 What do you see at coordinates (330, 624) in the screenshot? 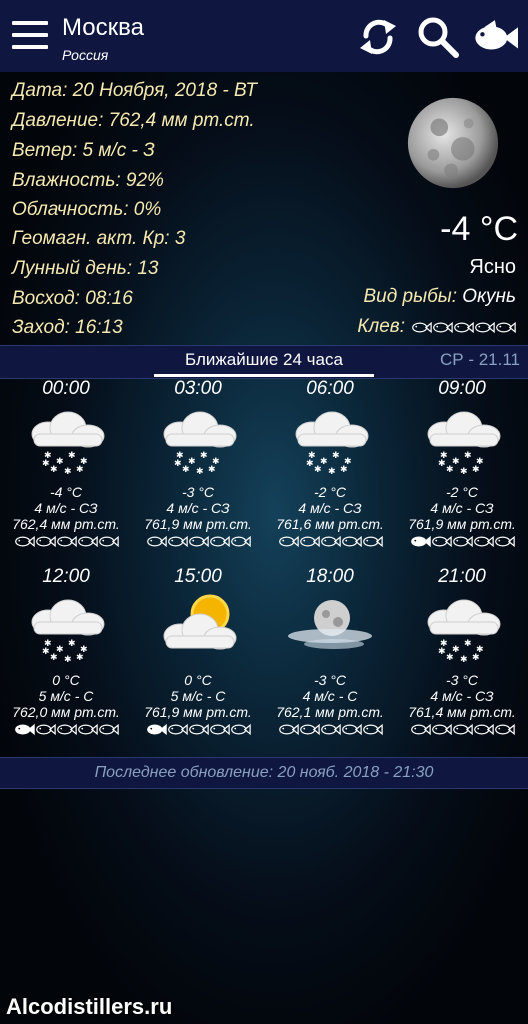
I see `moon-fog-icon` at bounding box center [330, 624].